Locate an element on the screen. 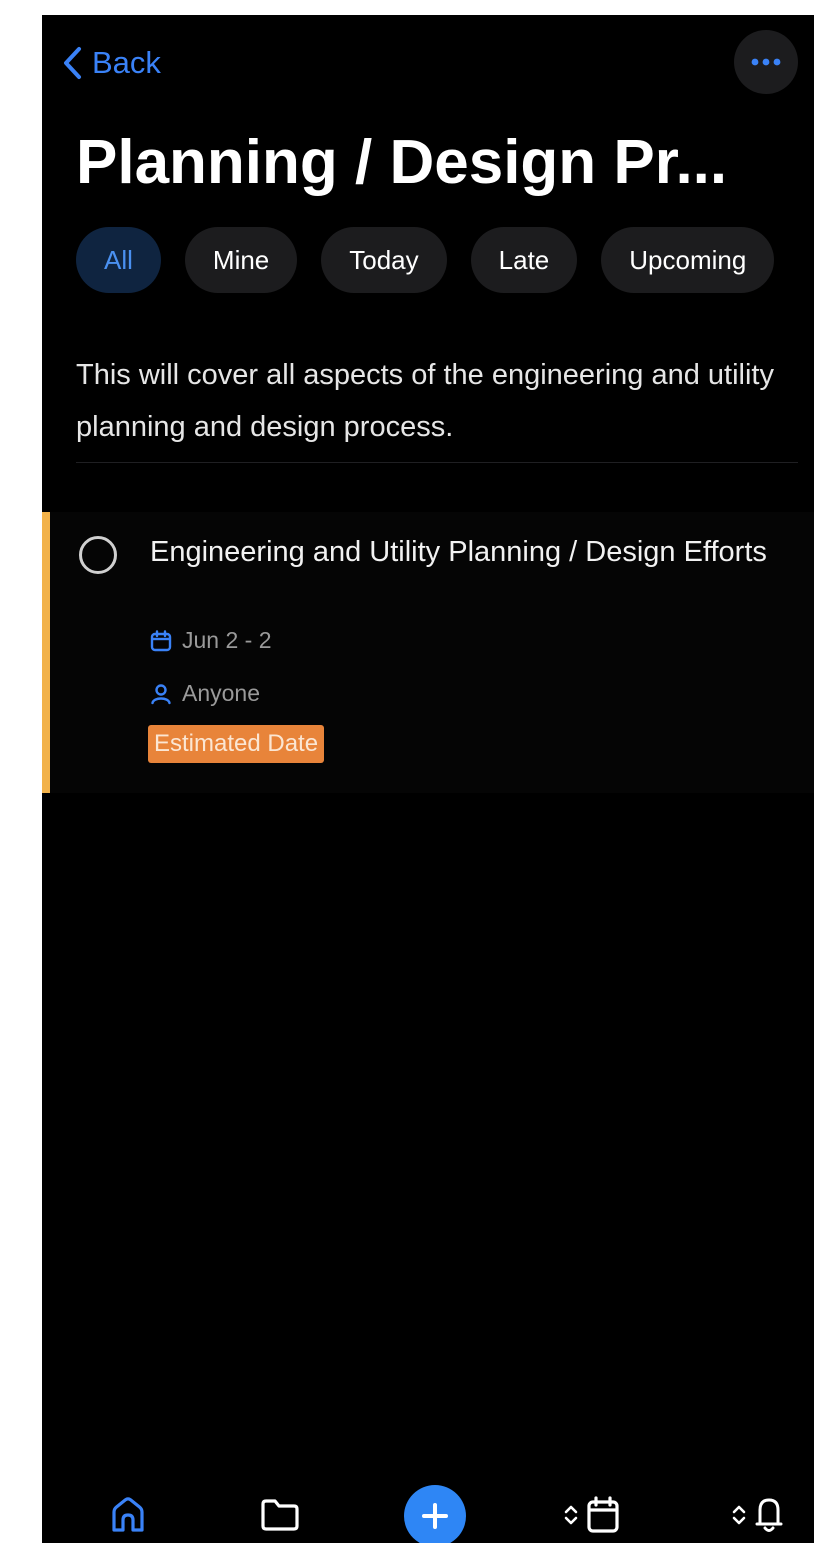  more-options-button is located at coordinates (766, 62).